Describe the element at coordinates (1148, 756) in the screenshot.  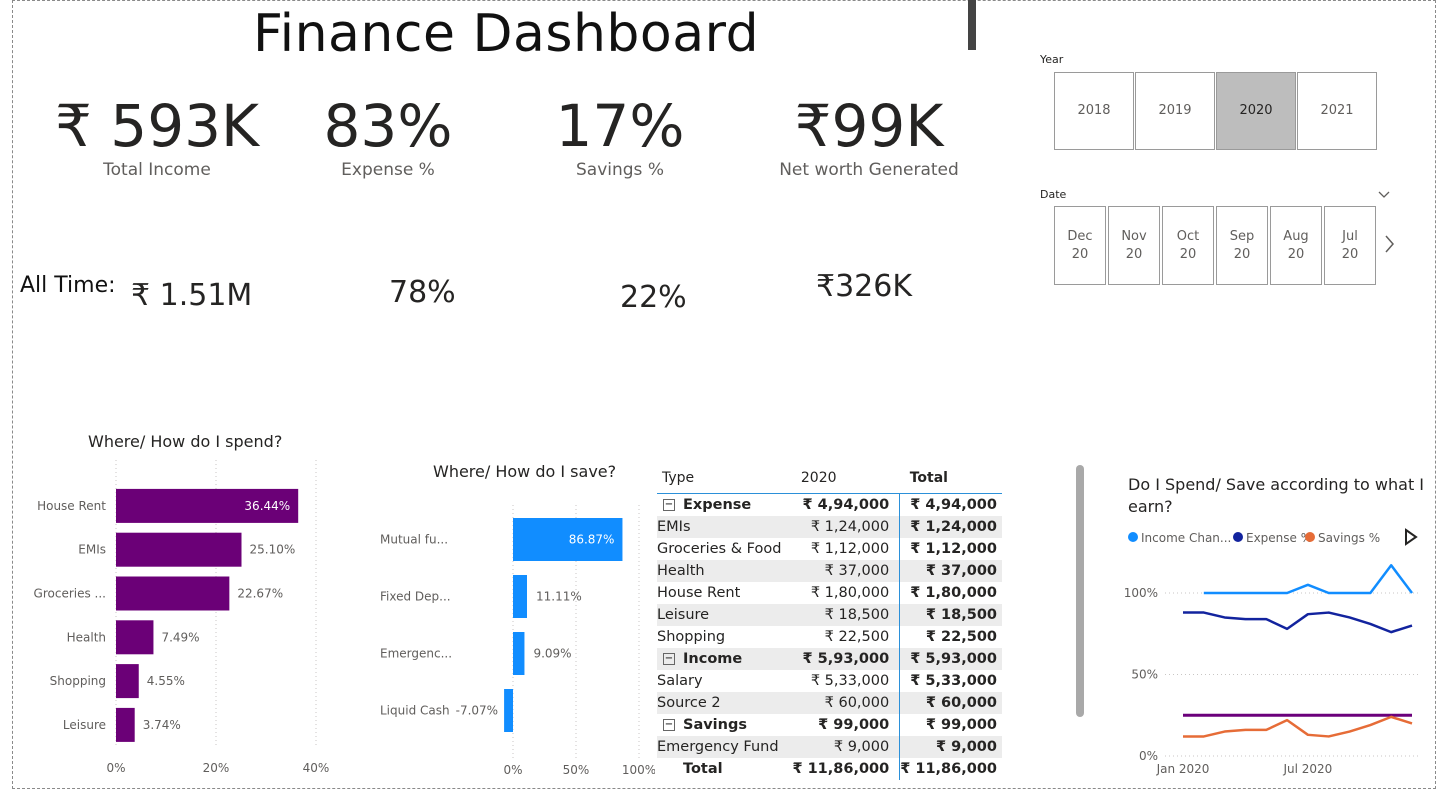
I see `y-tick-label: 0%` at that location.